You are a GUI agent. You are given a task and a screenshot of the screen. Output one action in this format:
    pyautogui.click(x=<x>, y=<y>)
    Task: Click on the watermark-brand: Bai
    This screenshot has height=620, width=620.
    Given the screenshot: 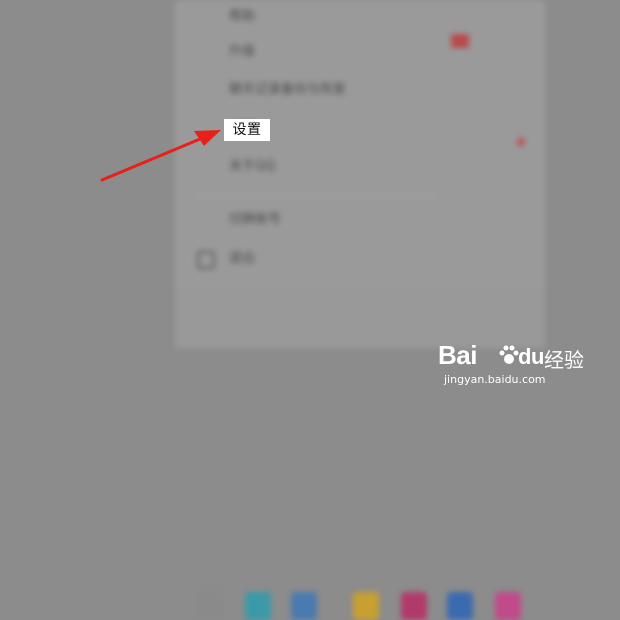 What is the action you would take?
    pyautogui.click(x=457, y=355)
    